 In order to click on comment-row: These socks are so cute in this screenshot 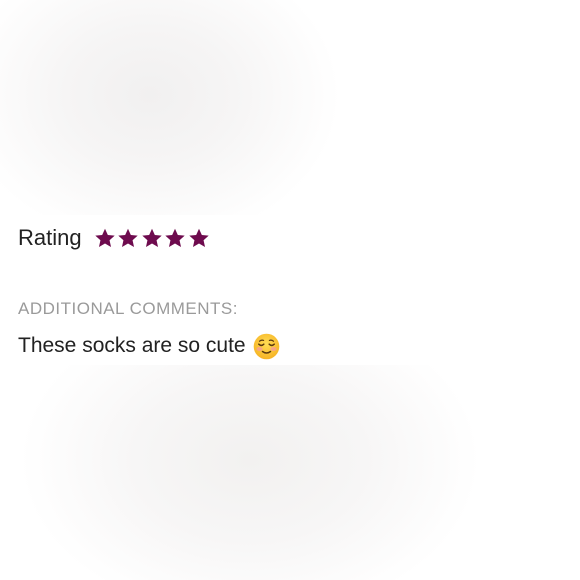, I will do `click(149, 346)`.